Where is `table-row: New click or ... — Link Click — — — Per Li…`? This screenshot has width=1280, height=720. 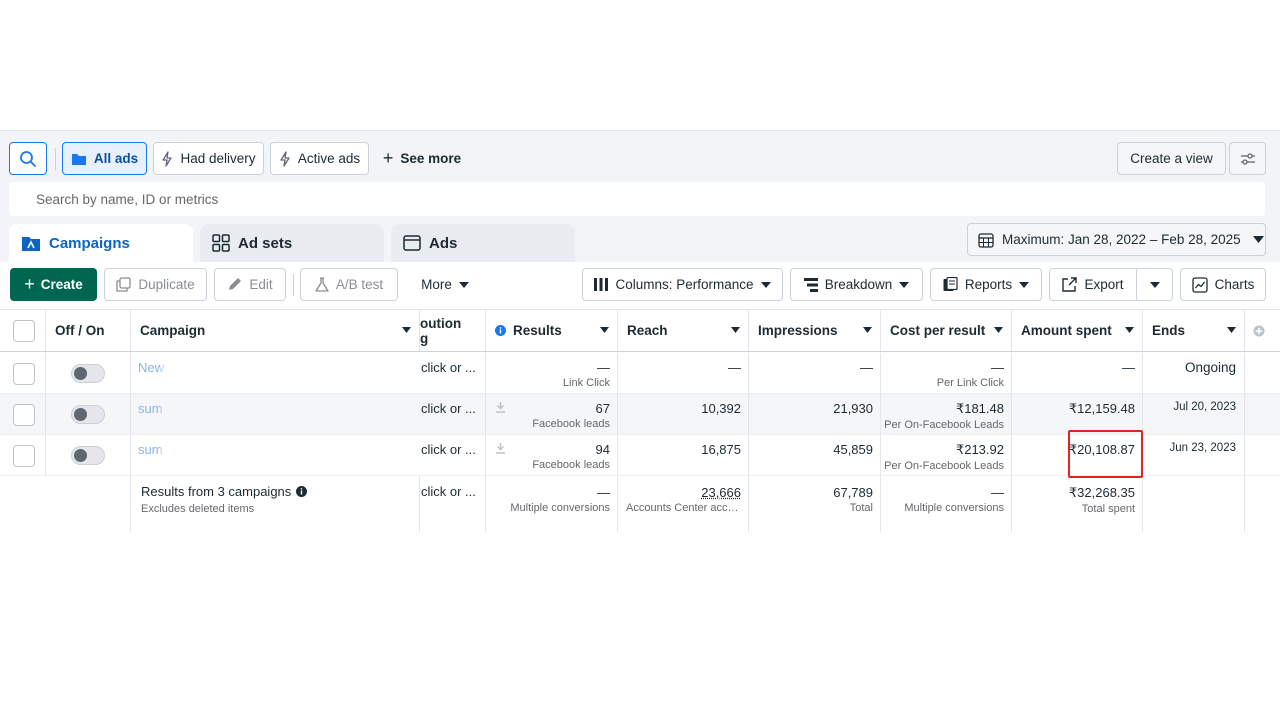 table-row: New click or ... — Link Click — — — Per Li… is located at coordinates (640, 373).